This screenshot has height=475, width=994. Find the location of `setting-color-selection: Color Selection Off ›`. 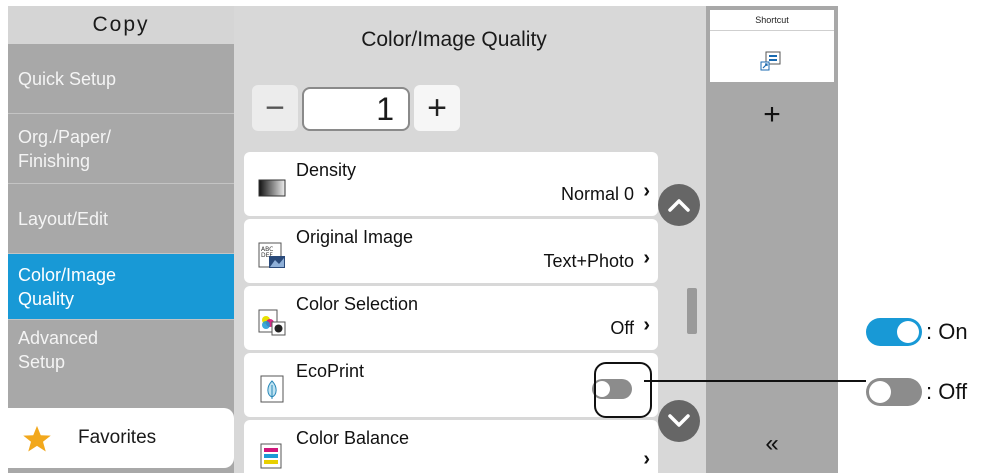

setting-color-selection: Color Selection Off › is located at coordinates (451, 318).